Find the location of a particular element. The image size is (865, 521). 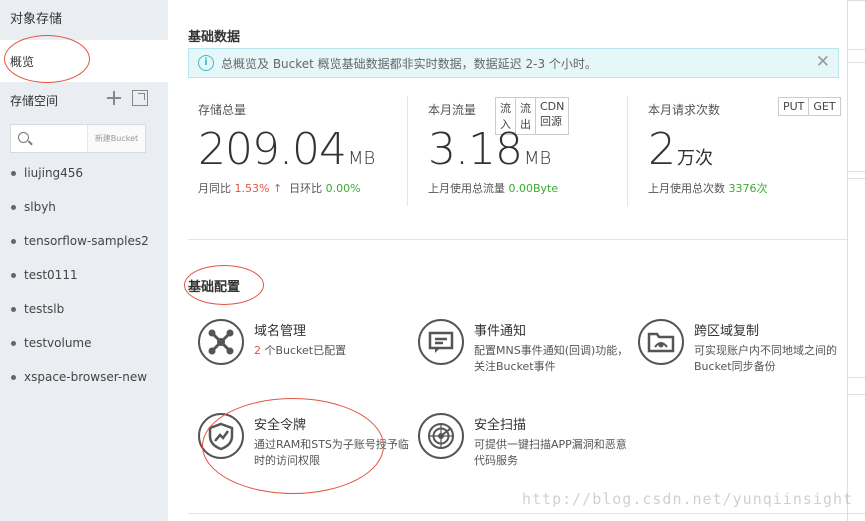

requests-value: 2 万次 is located at coordinates (680, 149).